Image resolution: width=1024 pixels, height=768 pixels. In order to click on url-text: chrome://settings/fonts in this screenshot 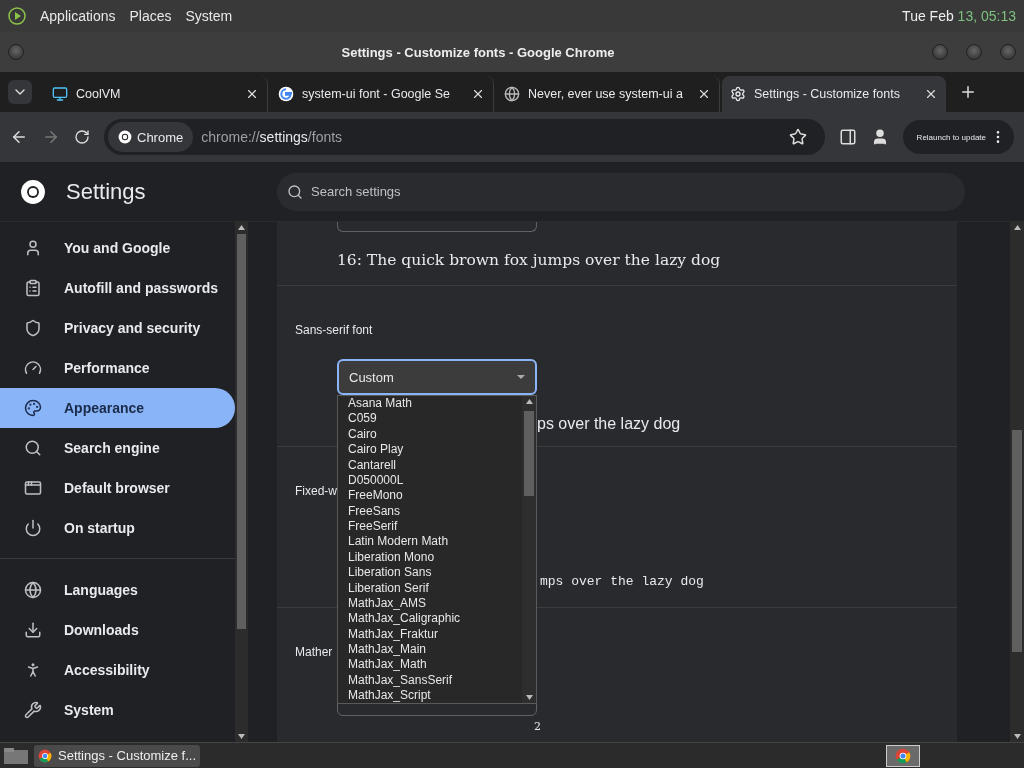, I will do `click(272, 137)`.